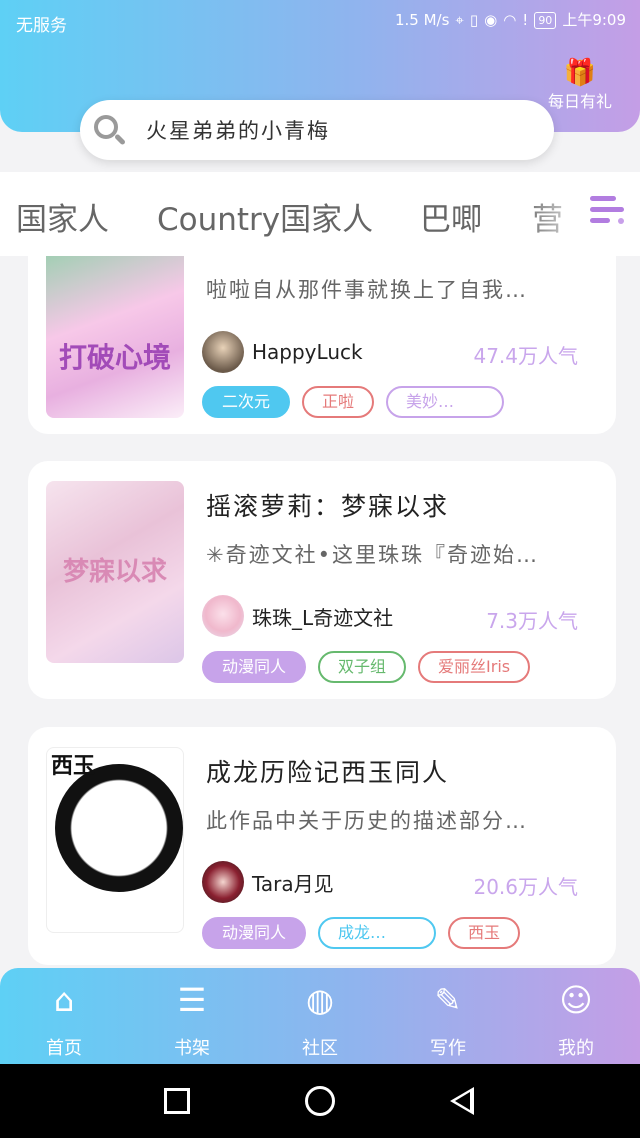  I want to click on nav-bookshelf: ☰ 书架, so click(192, 1019).